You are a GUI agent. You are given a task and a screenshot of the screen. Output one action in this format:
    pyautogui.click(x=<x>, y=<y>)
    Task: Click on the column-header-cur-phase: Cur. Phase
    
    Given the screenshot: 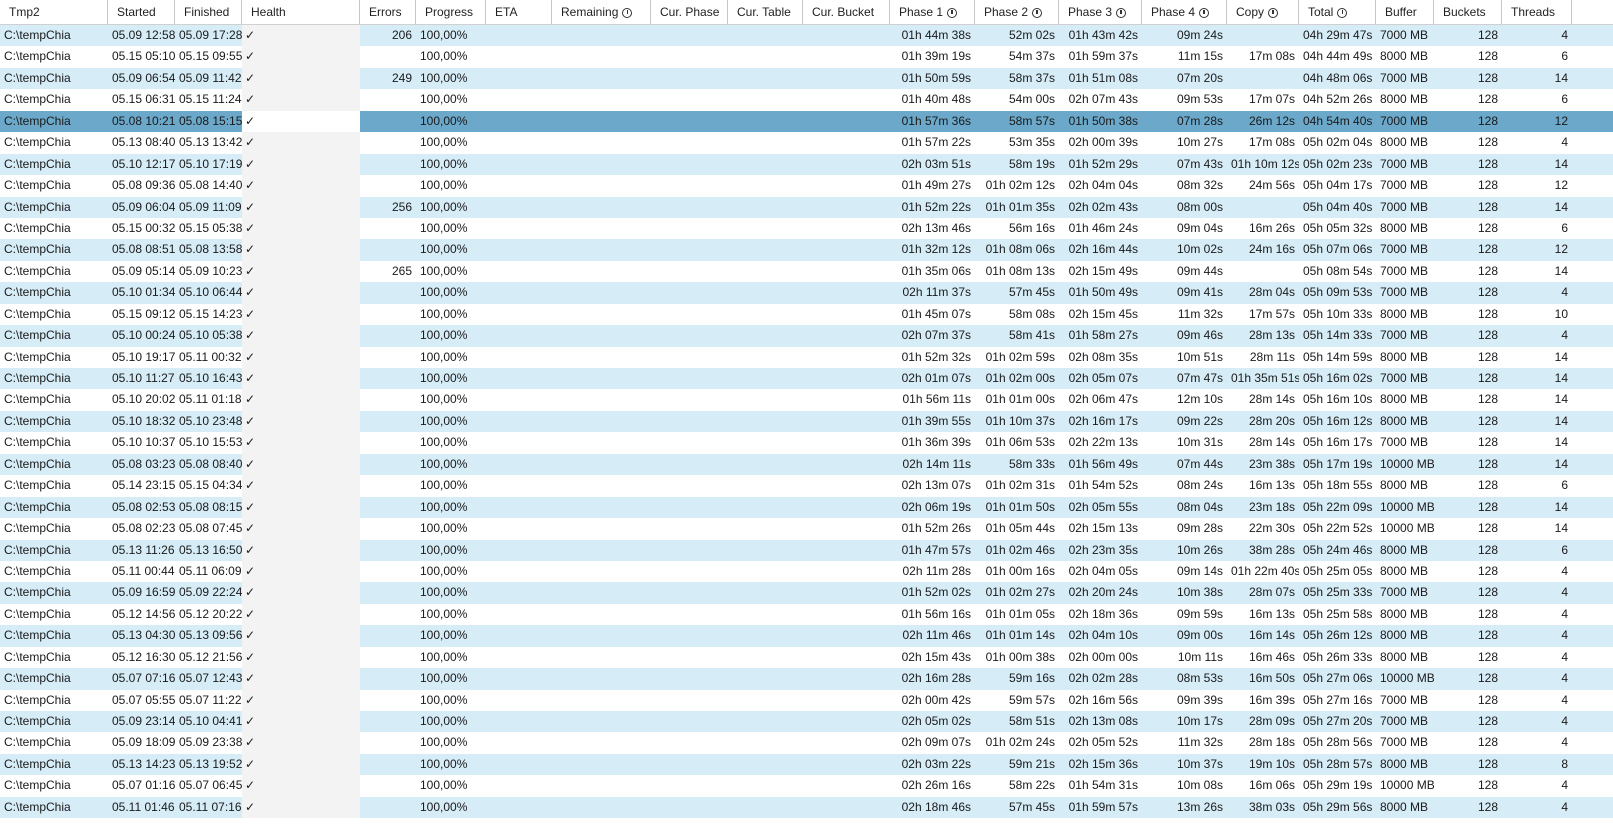 What is the action you would take?
    pyautogui.click(x=689, y=12)
    